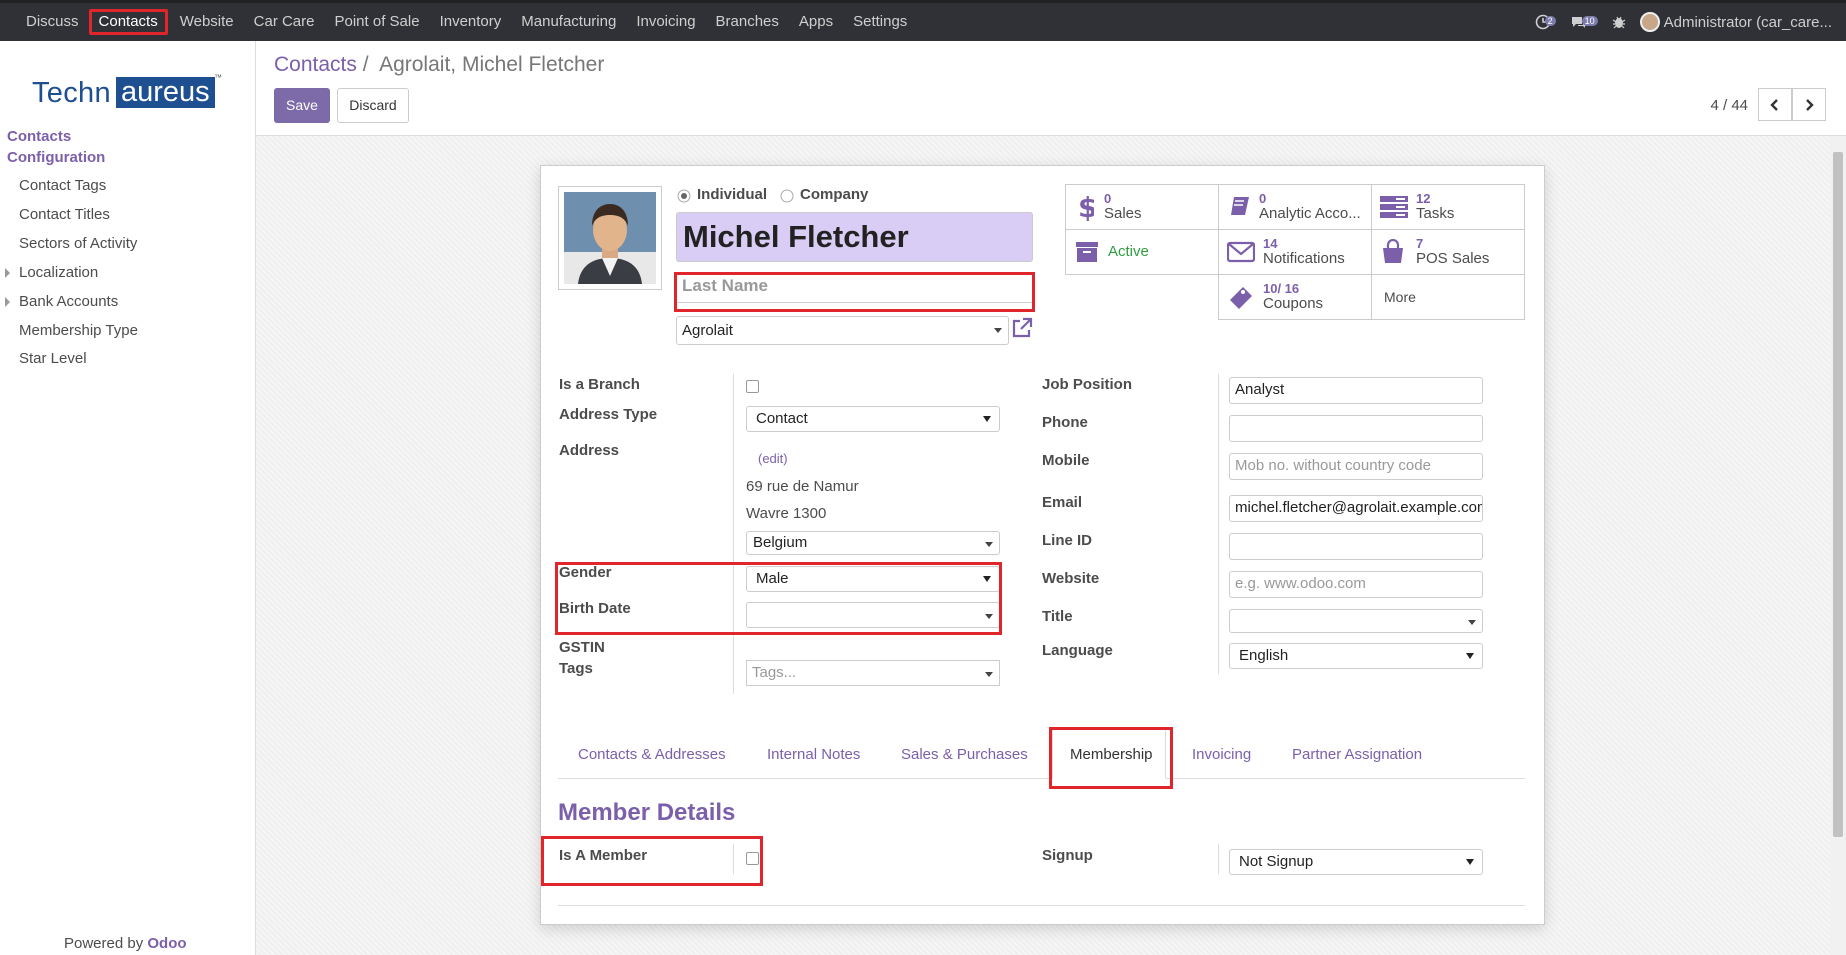 The width and height of the screenshot is (1846, 955). What do you see at coordinates (1356, 390) in the screenshot?
I see `job-position-input: Analyst` at bounding box center [1356, 390].